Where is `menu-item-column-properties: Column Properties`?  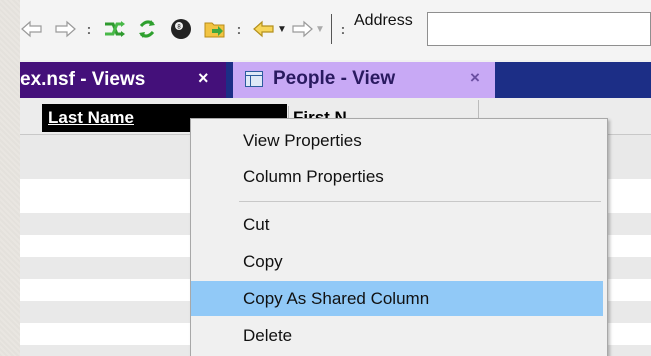 menu-item-column-properties: Column Properties is located at coordinates (397, 176).